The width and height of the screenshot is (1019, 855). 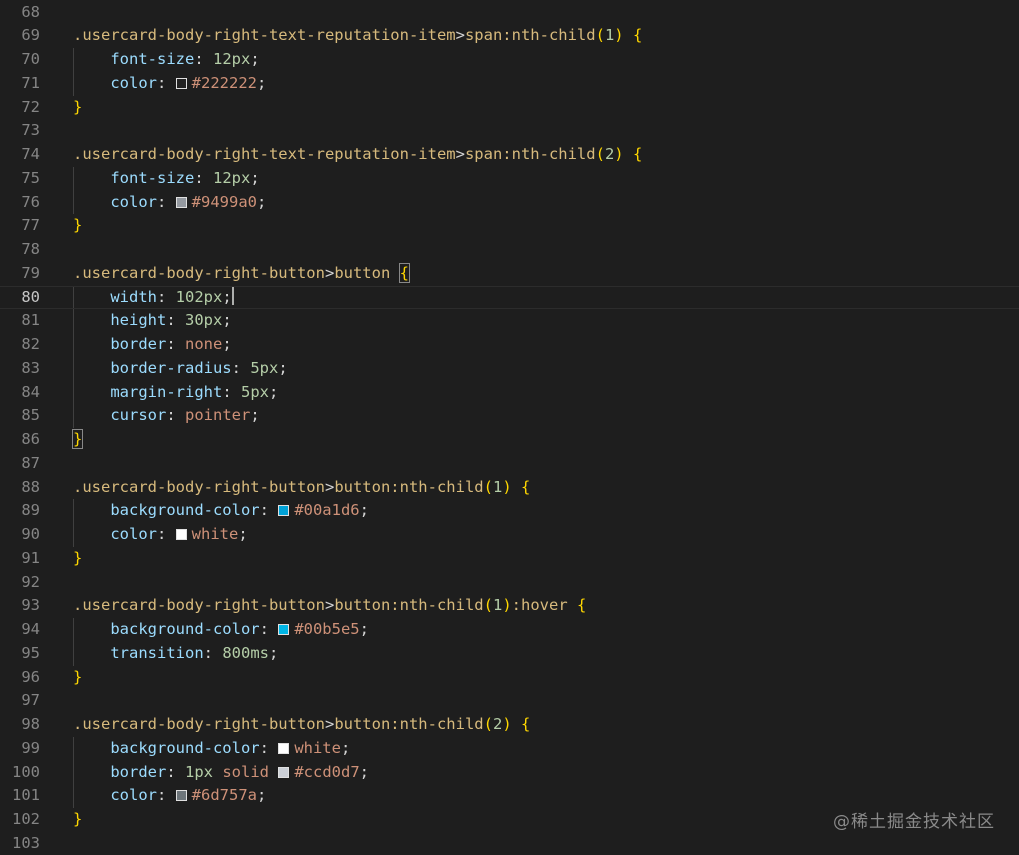 I want to click on code-line: 75 font-size: 12px;, so click(x=509, y=179).